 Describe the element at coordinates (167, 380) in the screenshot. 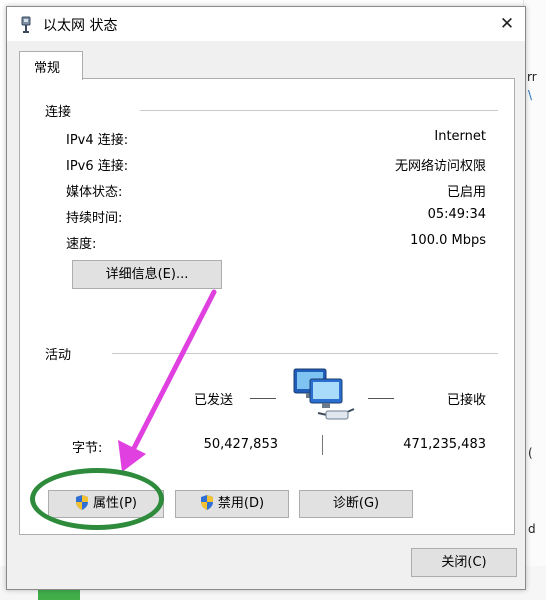

I see `annotation-arrow` at that location.